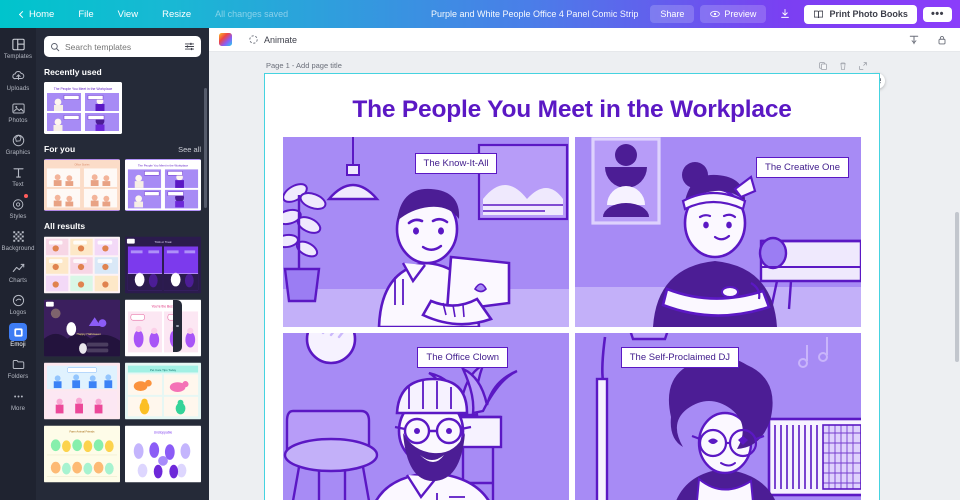 The image size is (960, 500). What do you see at coordinates (122, 223) in the screenshot?
I see `all-results-heading: All results` at bounding box center [122, 223].